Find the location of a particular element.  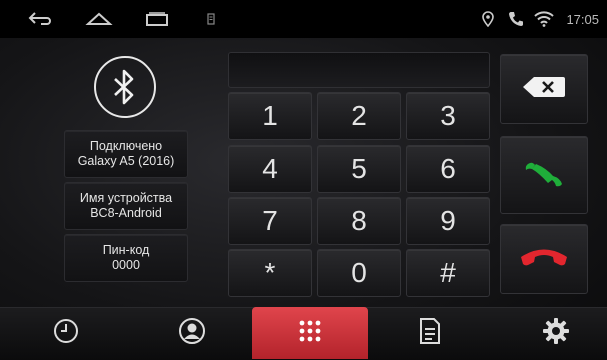

tab-contacts is located at coordinates (192, 333).